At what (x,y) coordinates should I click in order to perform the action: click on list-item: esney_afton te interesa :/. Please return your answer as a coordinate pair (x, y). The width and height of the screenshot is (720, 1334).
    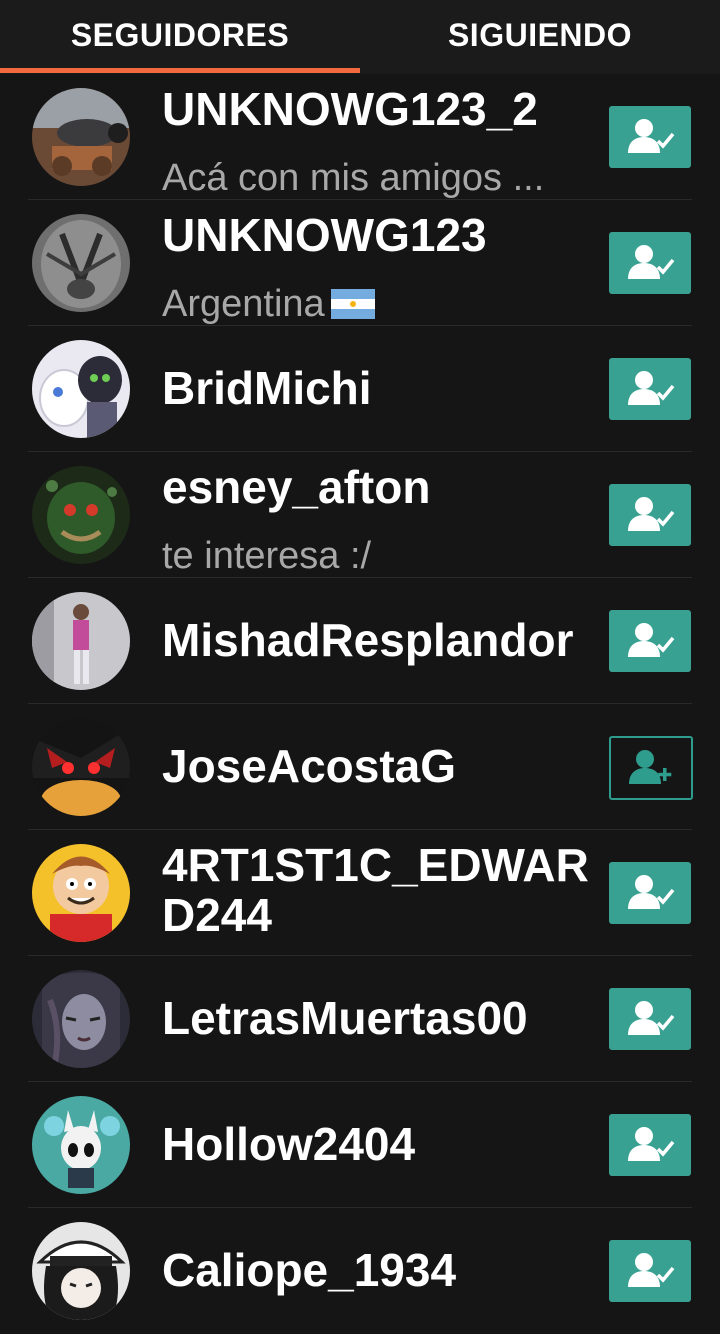
    Looking at the image, I should click on (360, 515).